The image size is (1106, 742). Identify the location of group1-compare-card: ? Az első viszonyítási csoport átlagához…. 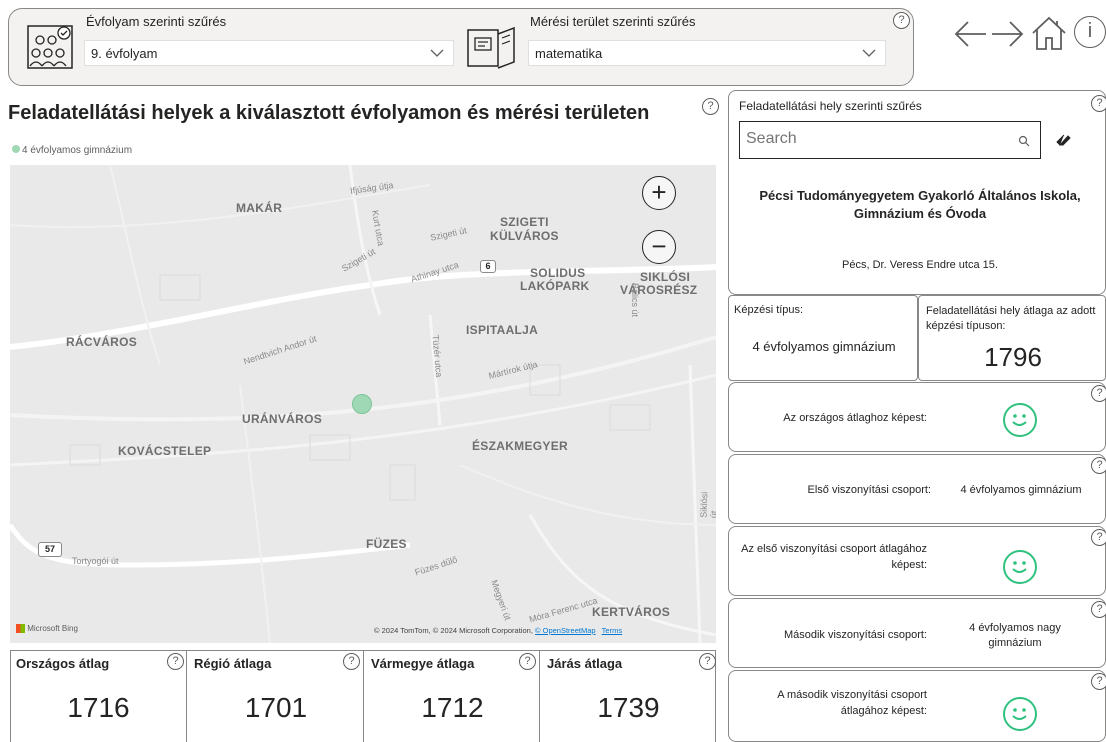
(917, 561).